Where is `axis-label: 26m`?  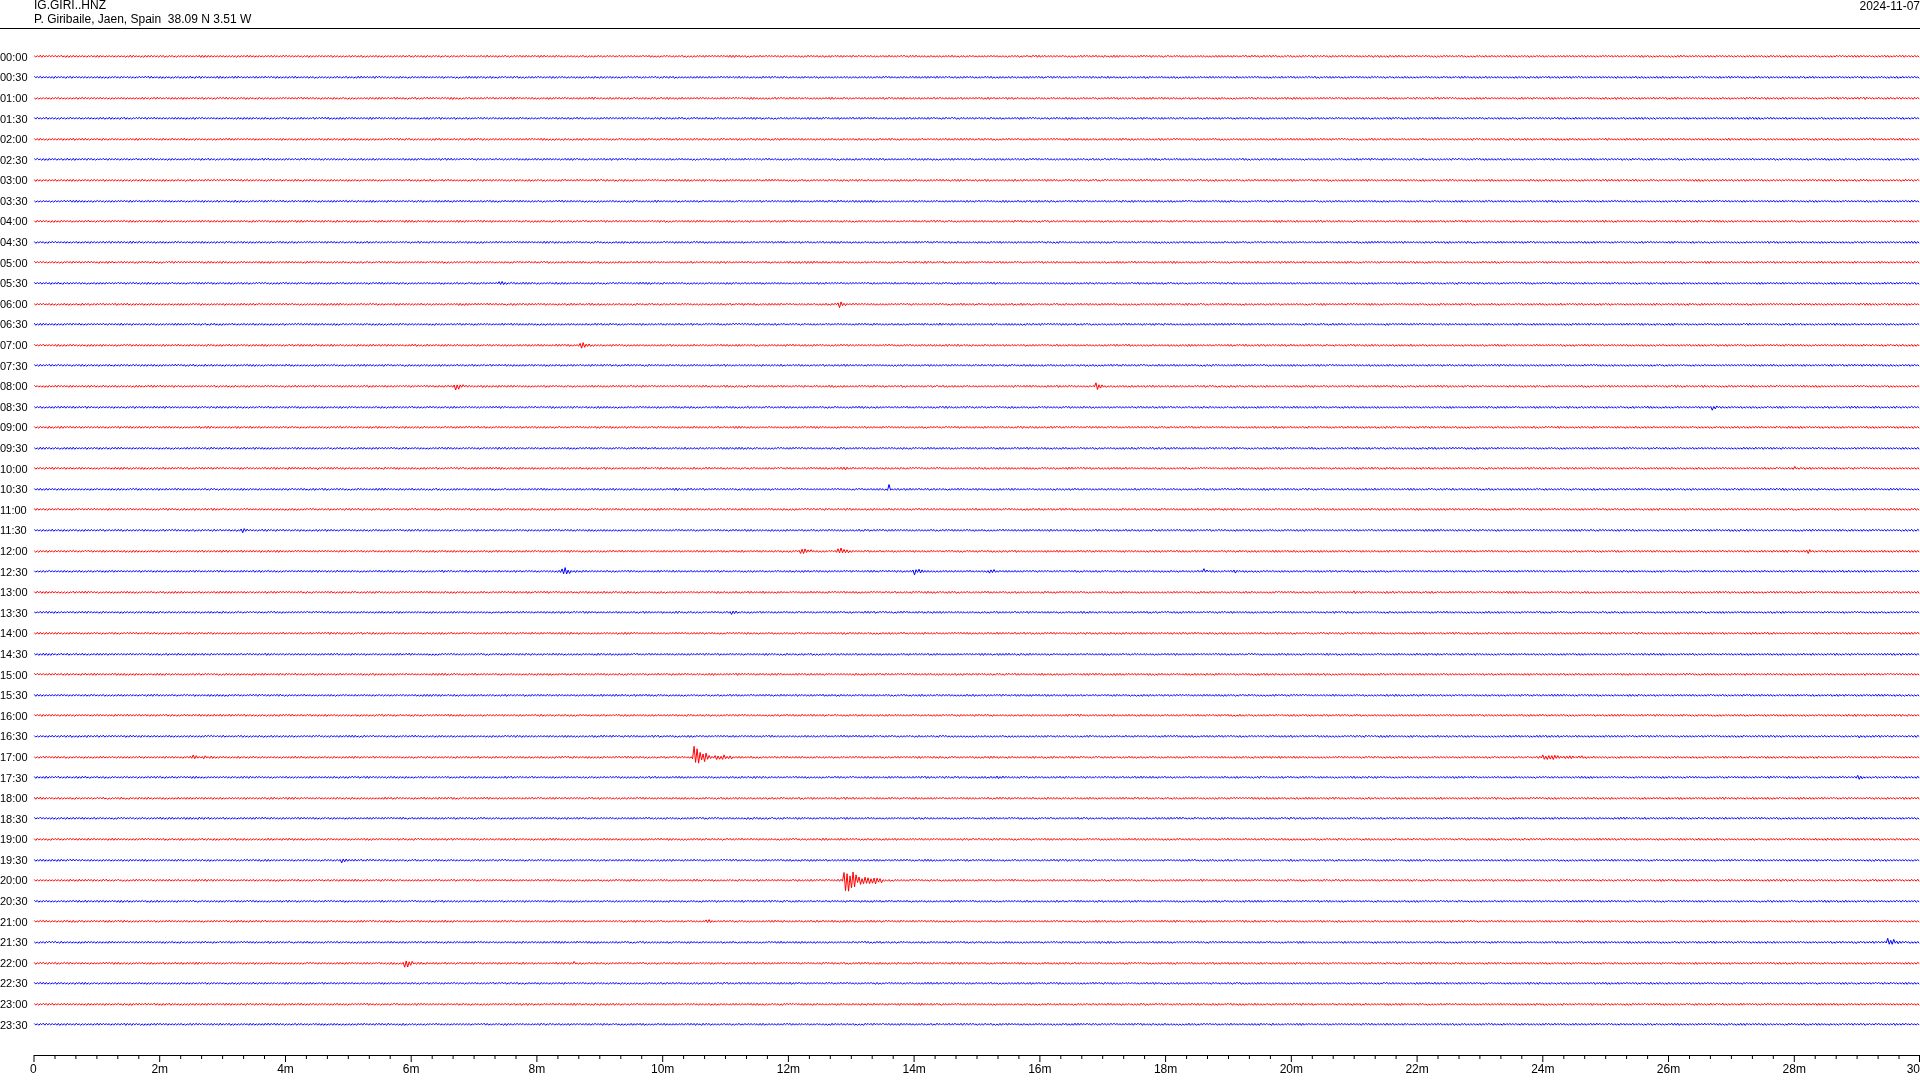
axis-label: 26m is located at coordinates (1668, 1068).